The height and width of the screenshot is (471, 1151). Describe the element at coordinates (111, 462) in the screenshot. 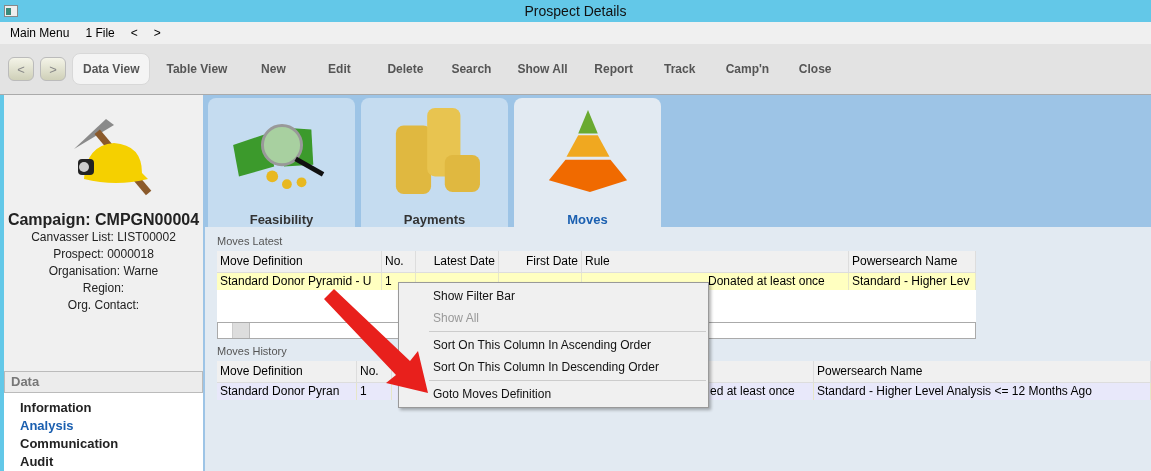

I see `sidebar-item: Audit` at that location.